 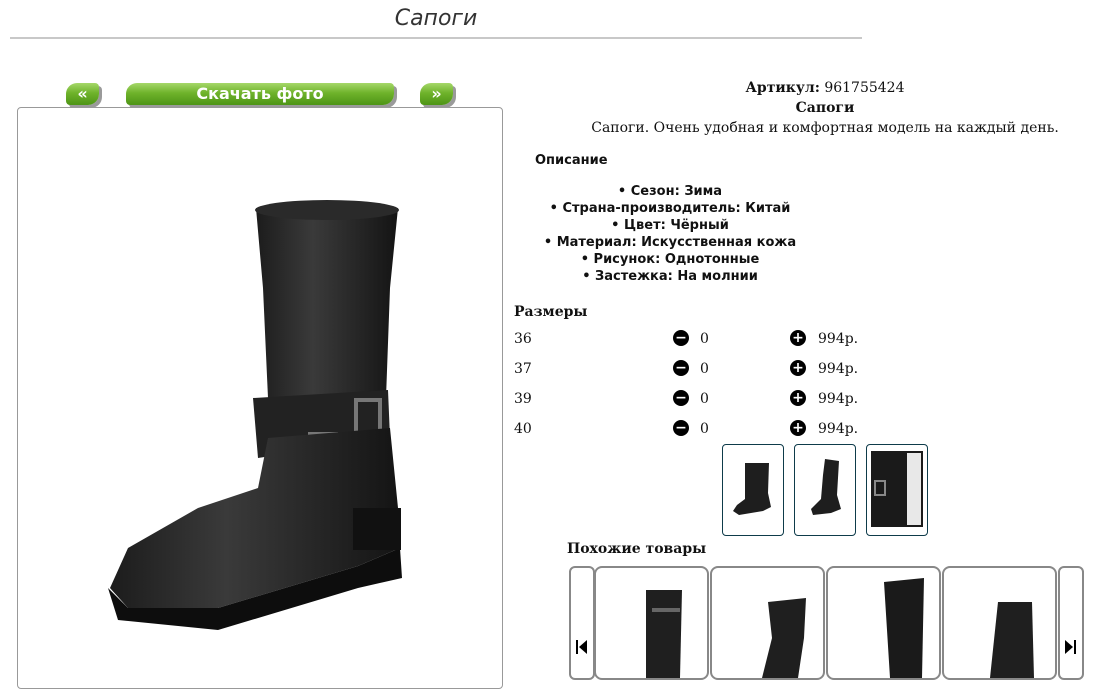 I want to click on product-sku: Артикул: 961755424, so click(x=813, y=88).